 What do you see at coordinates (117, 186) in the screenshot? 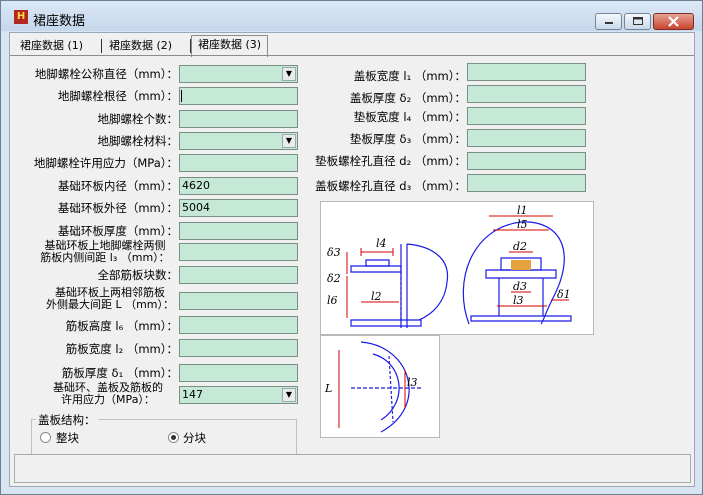
I see `base-ring-inner-diameter-label: 基础环板内径（mm）：` at bounding box center [117, 186].